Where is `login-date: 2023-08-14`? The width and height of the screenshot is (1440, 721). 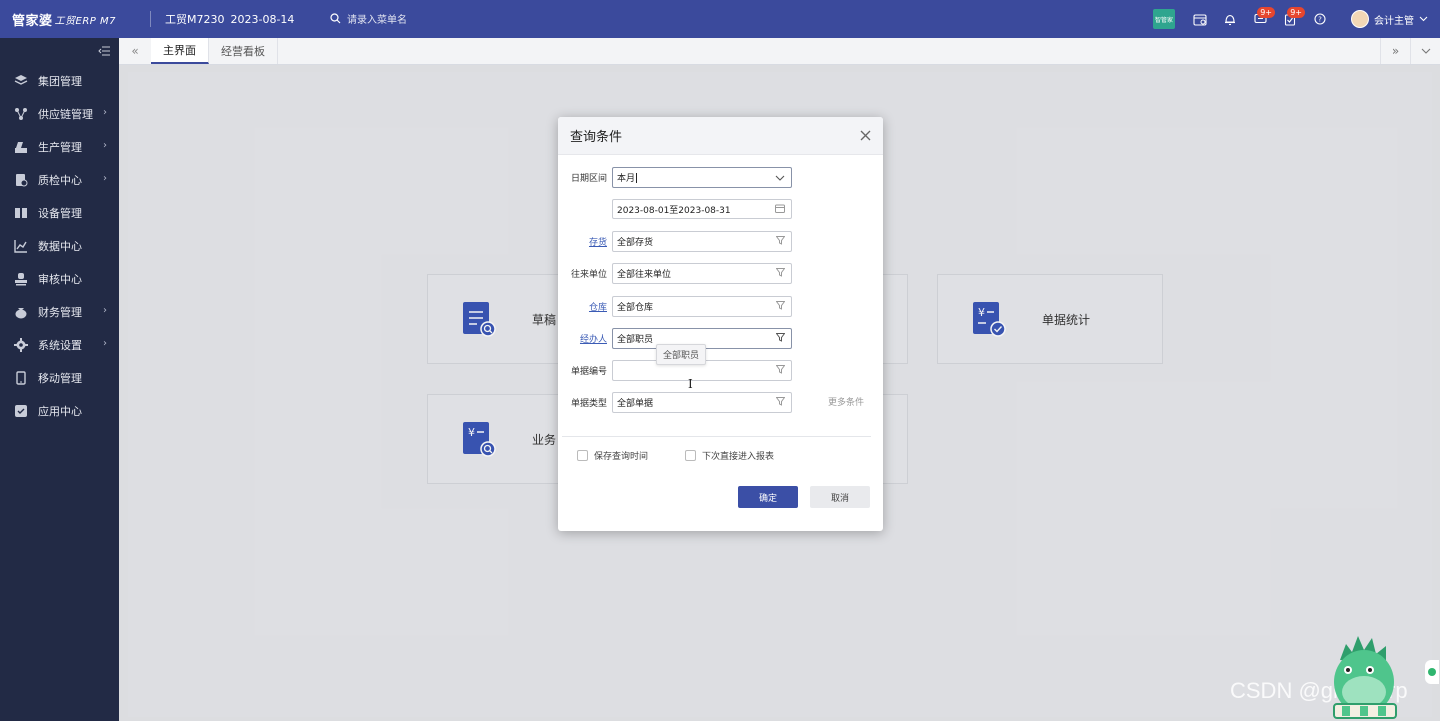 login-date: 2023-08-14 is located at coordinates (262, 19).